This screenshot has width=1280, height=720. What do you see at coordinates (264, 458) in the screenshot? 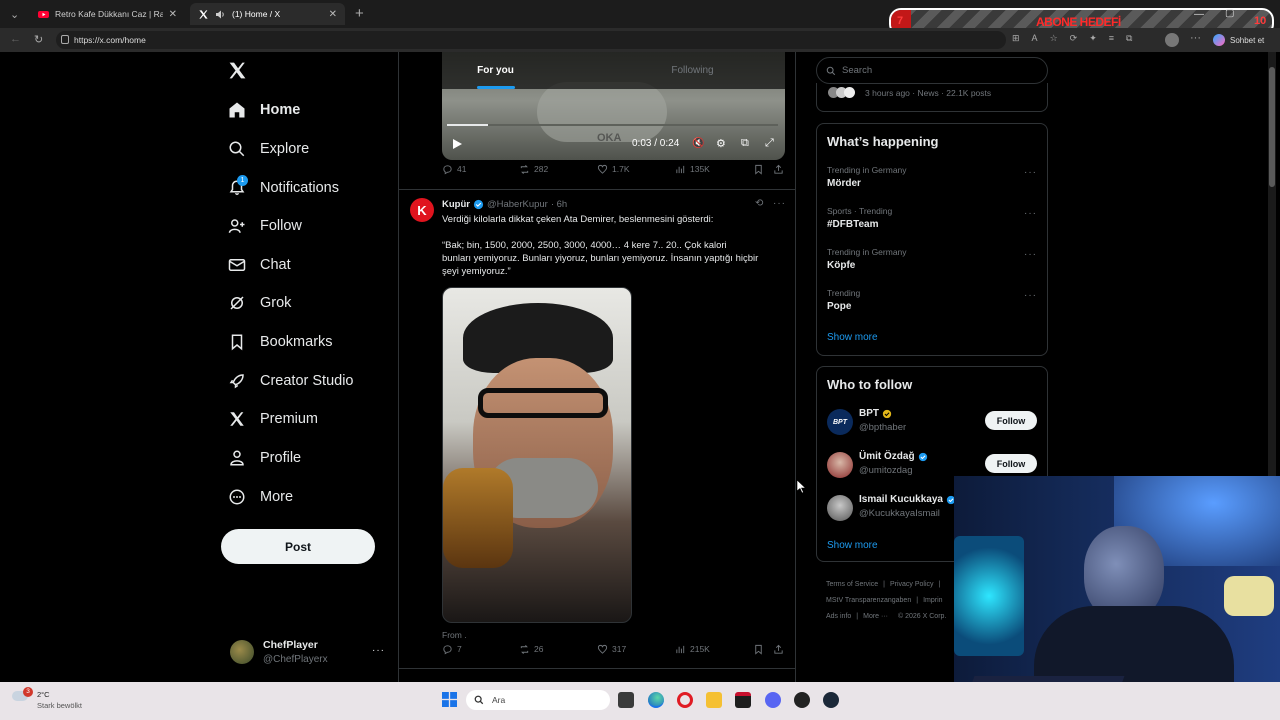
I see `nav-profile: Profile` at bounding box center [264, 458].